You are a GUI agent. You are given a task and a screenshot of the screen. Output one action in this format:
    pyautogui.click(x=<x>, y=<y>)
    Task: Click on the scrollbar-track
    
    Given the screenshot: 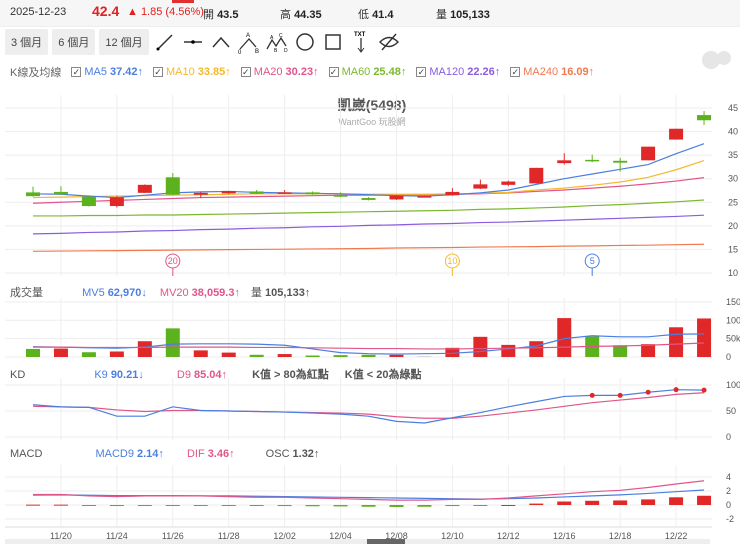 What is the action you would take?
    pyautogui.click(x=357, y=541)
    